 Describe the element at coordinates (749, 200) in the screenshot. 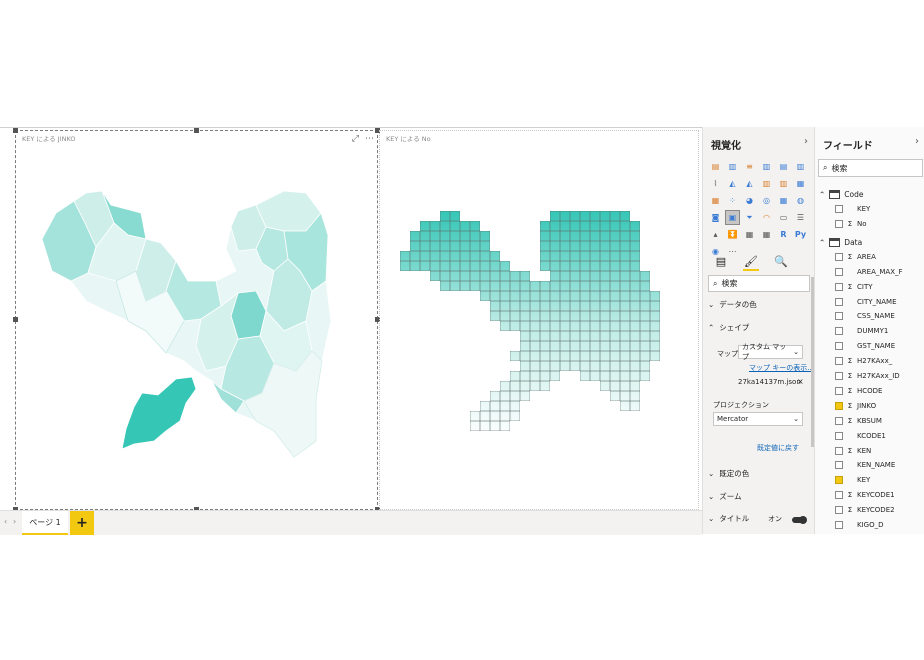

I see `pie-chart-icon: ◕` at that location.